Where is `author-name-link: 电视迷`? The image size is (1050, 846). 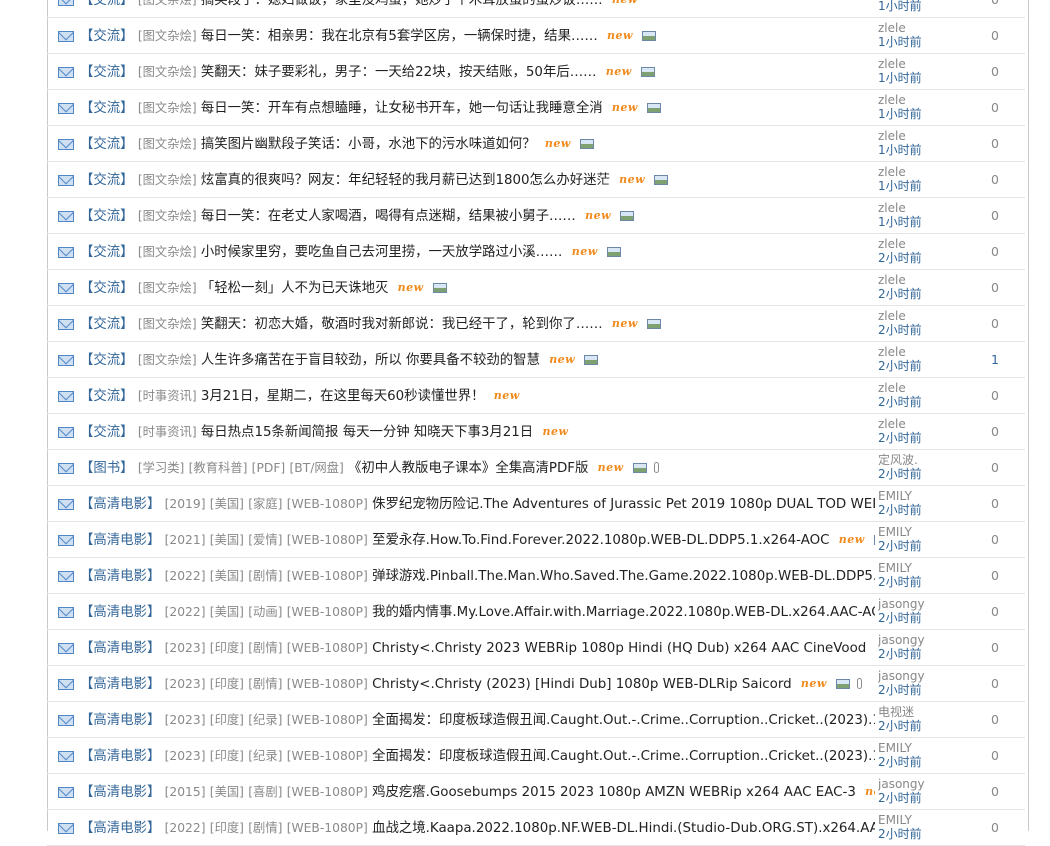 author-name-link: 电视迷 is located at coordinates (908, 712).